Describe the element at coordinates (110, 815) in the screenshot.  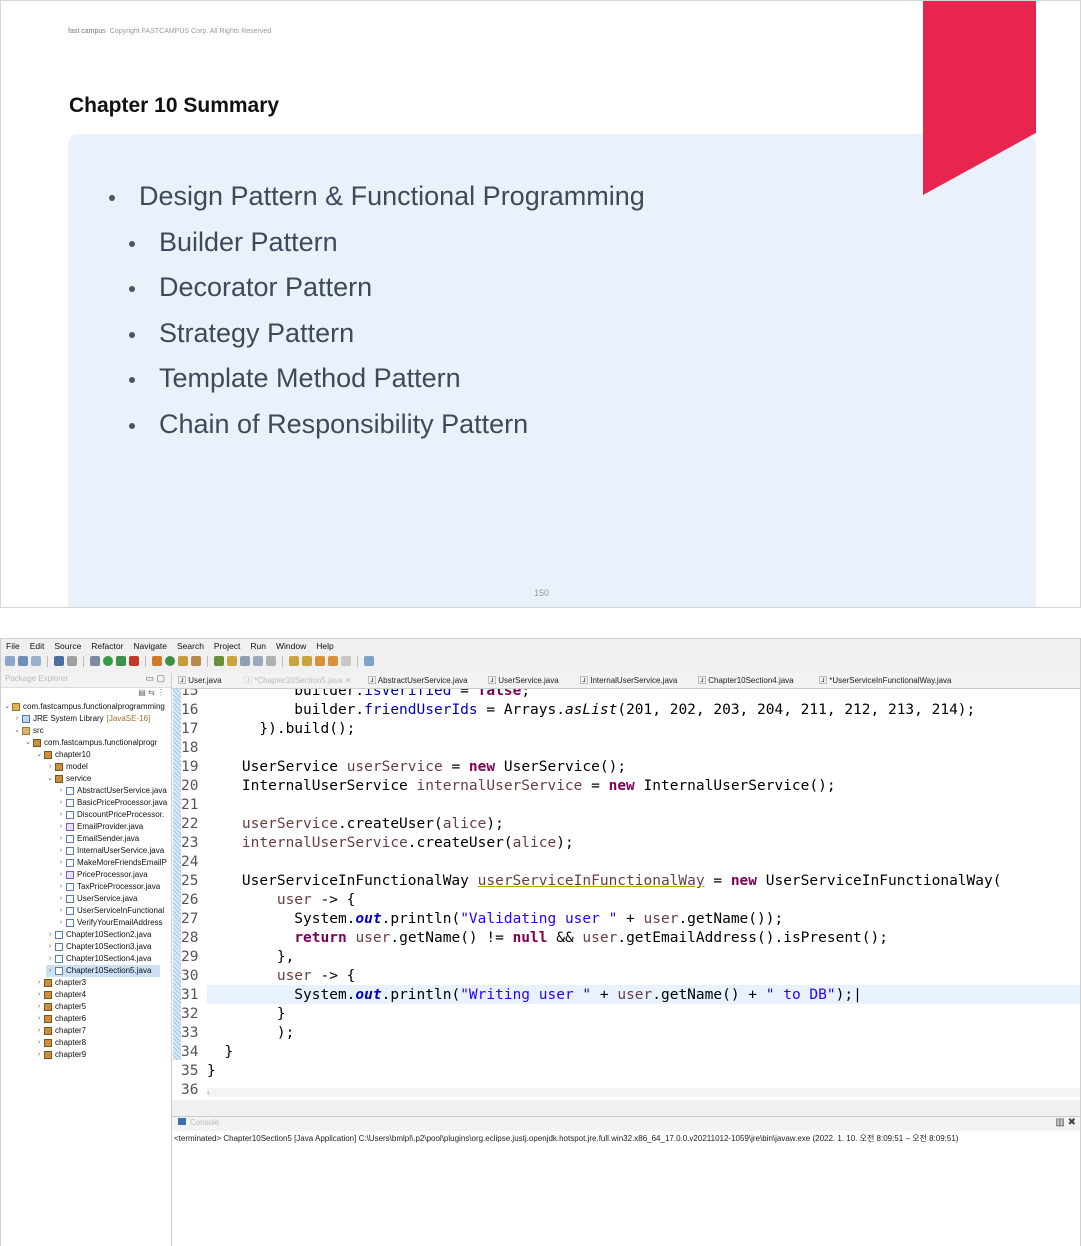
I see `tree-node: › DiscountPriceProcessor.` at that location.